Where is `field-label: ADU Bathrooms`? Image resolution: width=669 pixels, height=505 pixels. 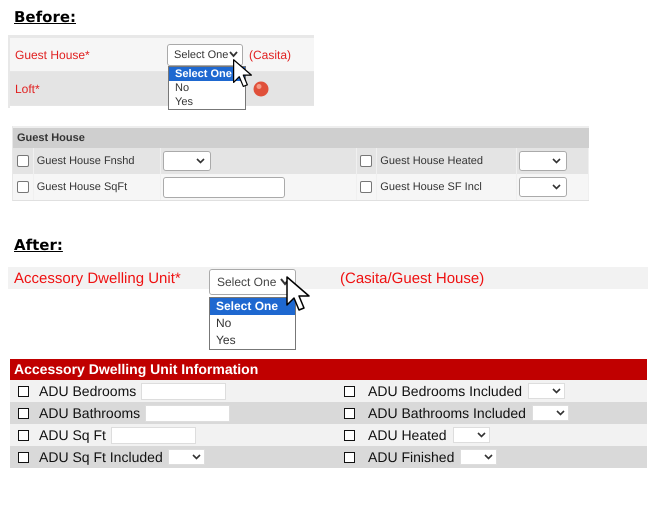
field-label: ADU Bathrooms is located at coordinates (89, 413).